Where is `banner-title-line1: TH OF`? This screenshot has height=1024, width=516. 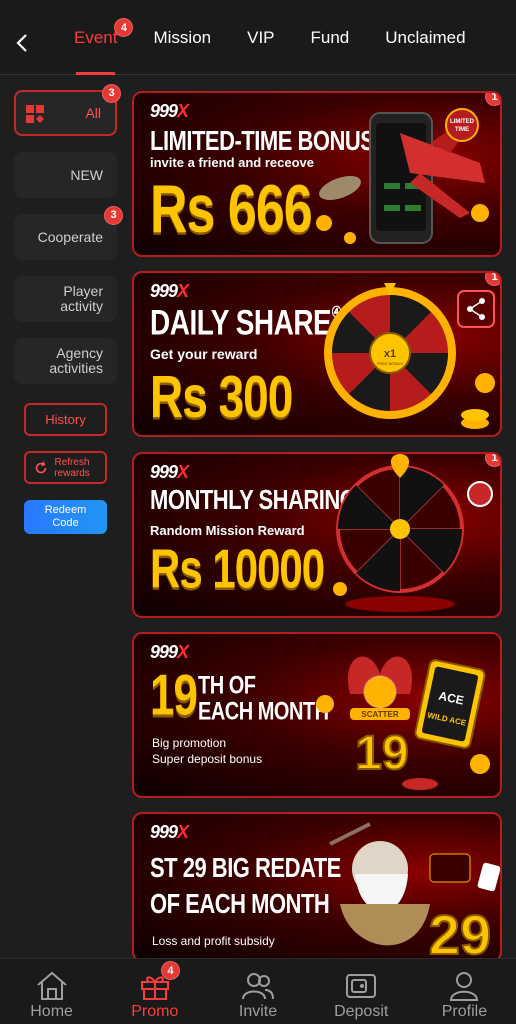
banner-title-line1: TH OF is located at coordinates (227, 686).